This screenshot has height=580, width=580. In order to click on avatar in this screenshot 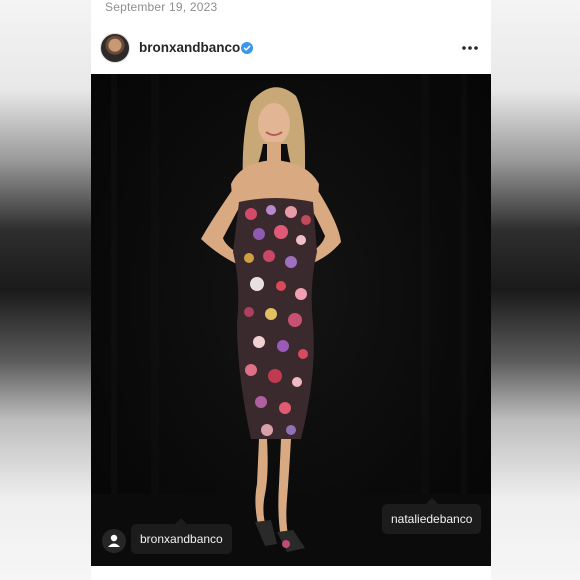, I will do `click(115, 48)`.